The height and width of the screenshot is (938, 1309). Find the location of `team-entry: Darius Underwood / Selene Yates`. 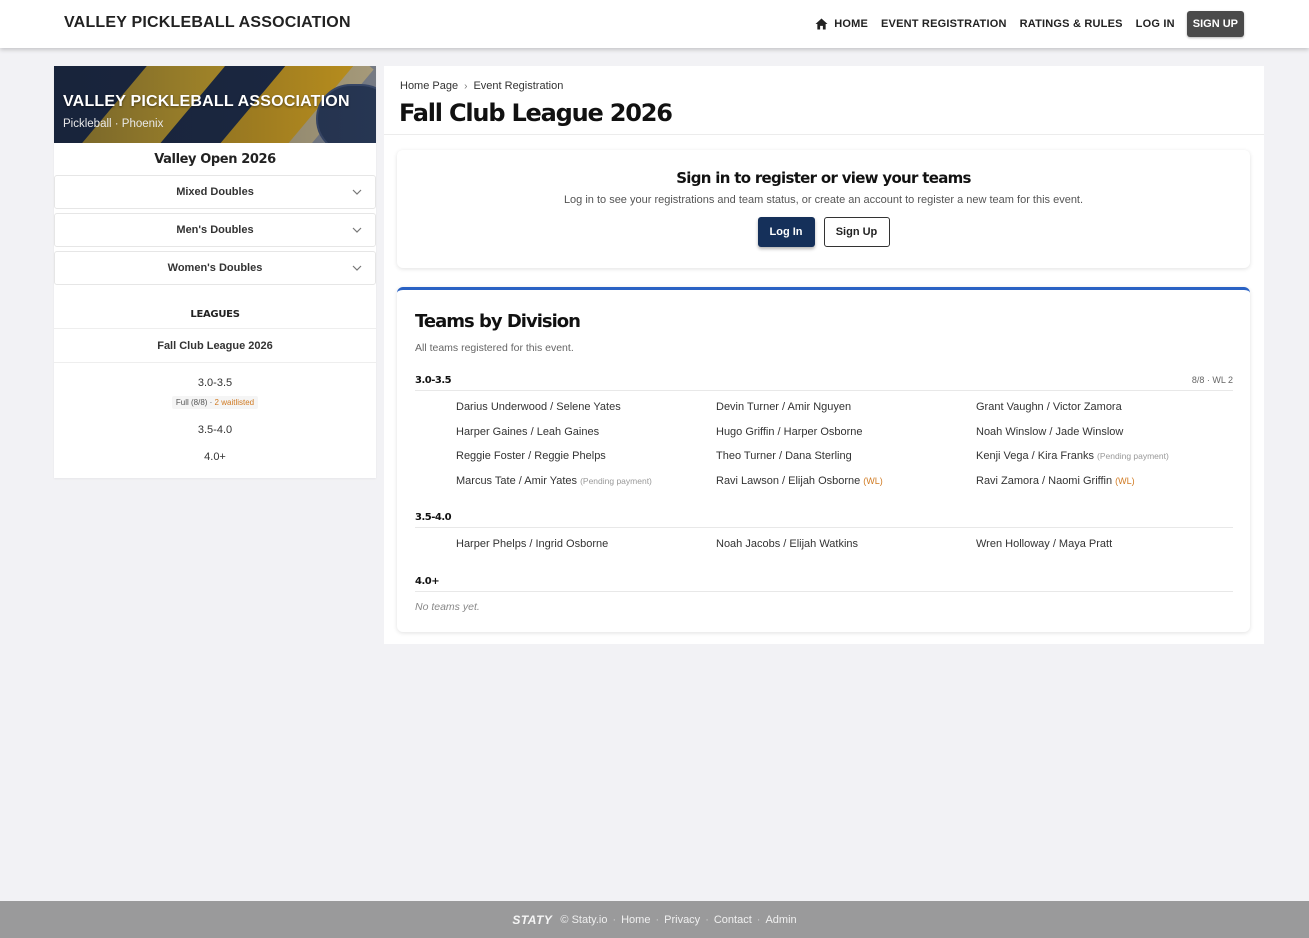

team-entry: Darius Underwood / Selene Yates is located at coordinates (586, 407).